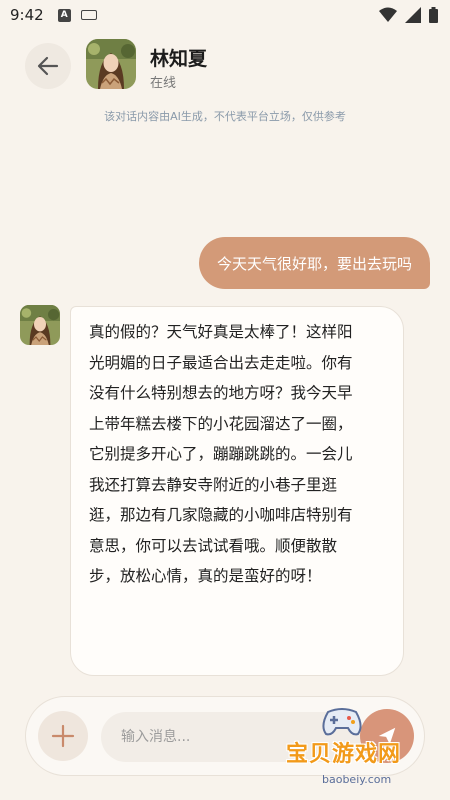 Image resolution: width=450 pixels, height=800 pixels. What do you see at coordinates (357, 779) in the screenshot?
I see `watermark-url: baobeiy.com` at bounding box center [357, 779].